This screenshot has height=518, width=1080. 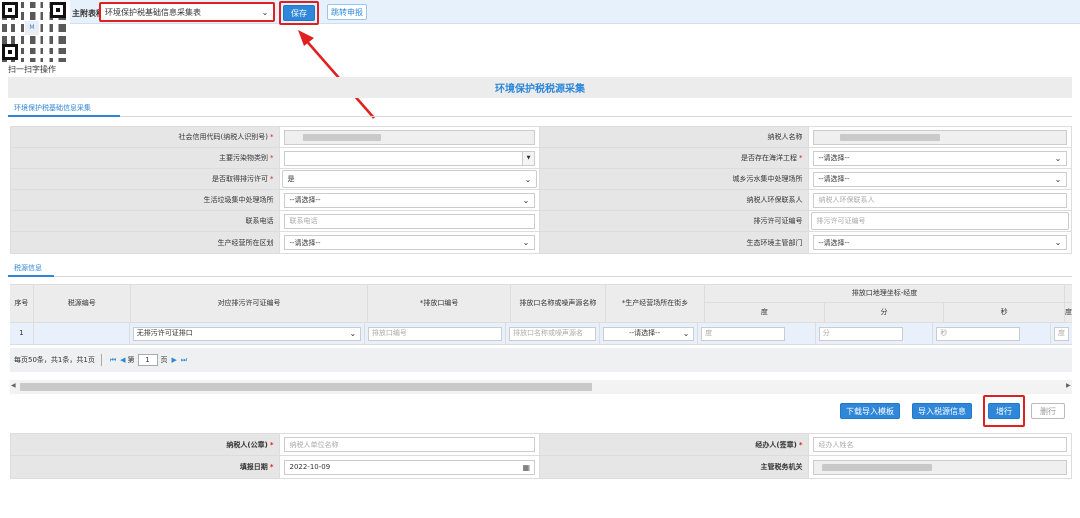 What do you see at coordinates (409, 179) in the screenshot?
I see `permit-obtained-select: 是 ⌄` at bounding box center [409, 179].